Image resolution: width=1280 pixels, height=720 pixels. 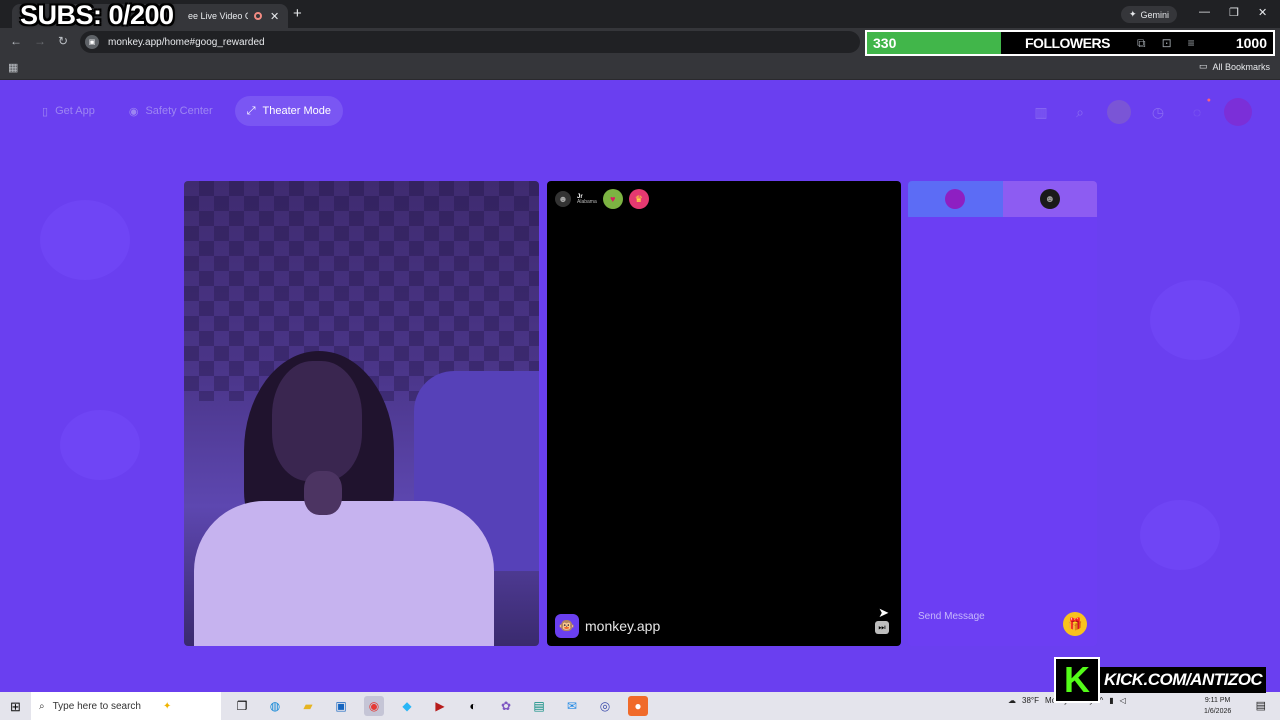 What do you see at coordinates (567, 626) in the screenshot?
I see `monkey-logo-icon: 🐵` at bounding box center [567, 626].